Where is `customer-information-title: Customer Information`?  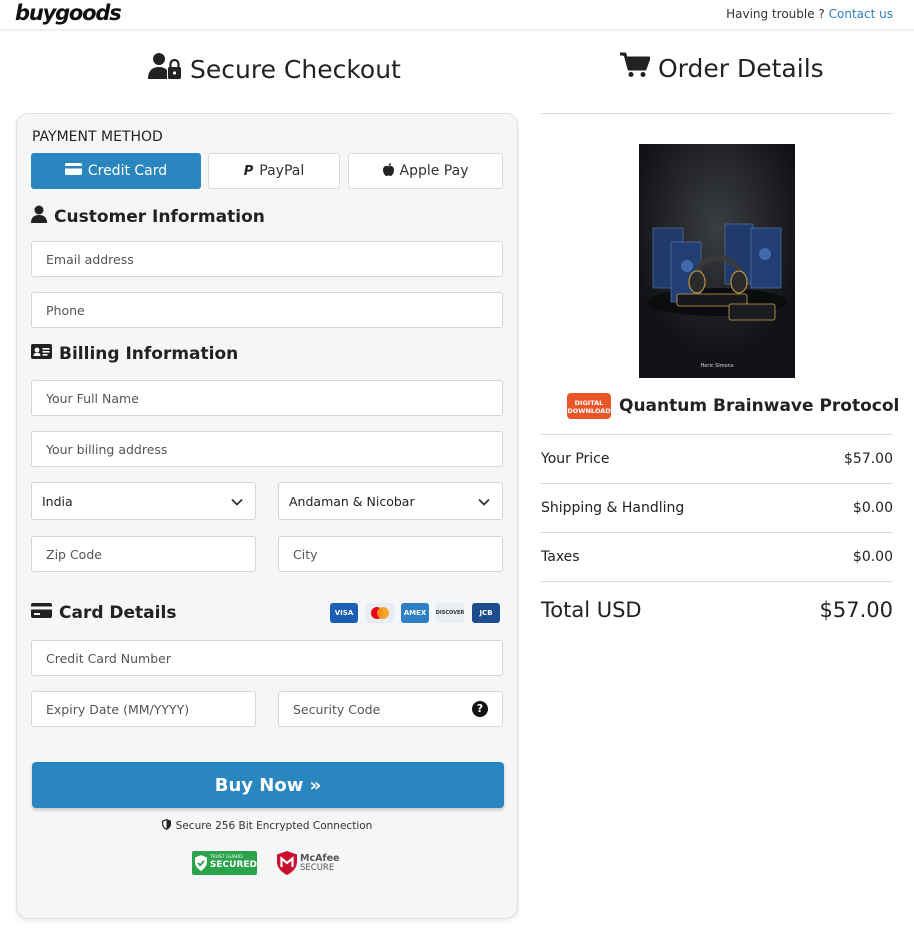 customer-information-title: Customer Information is located at coordinates (159, 216).